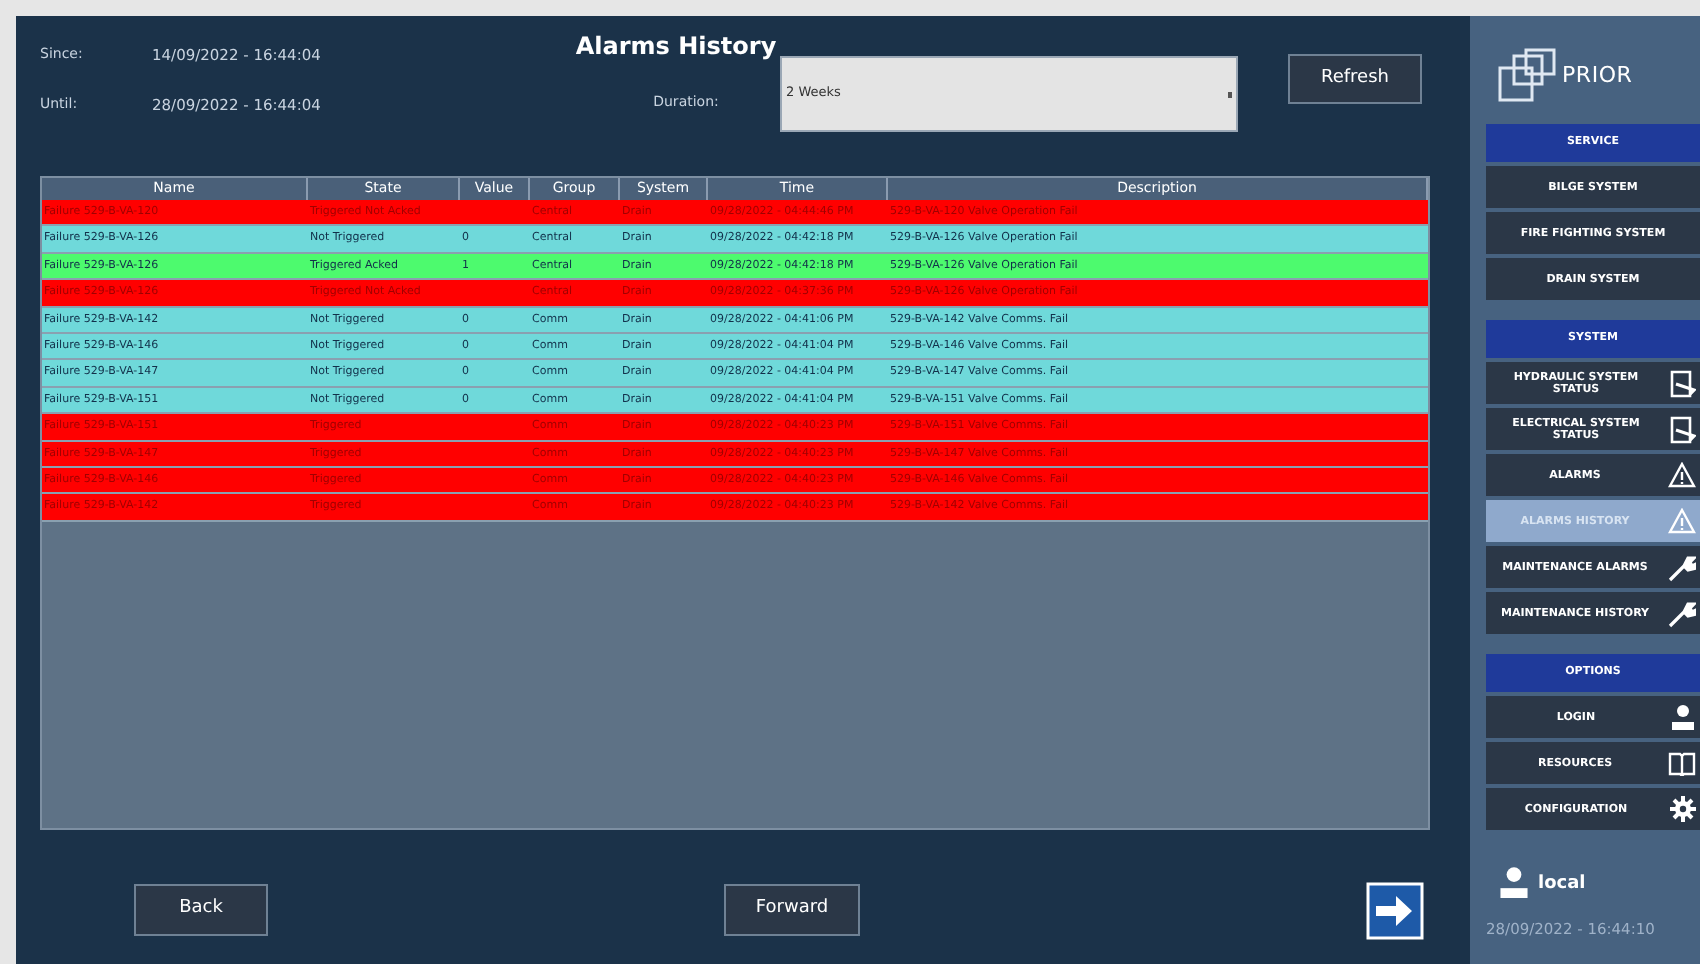  I want to click on forward-button: Forward, so click(792, 910).